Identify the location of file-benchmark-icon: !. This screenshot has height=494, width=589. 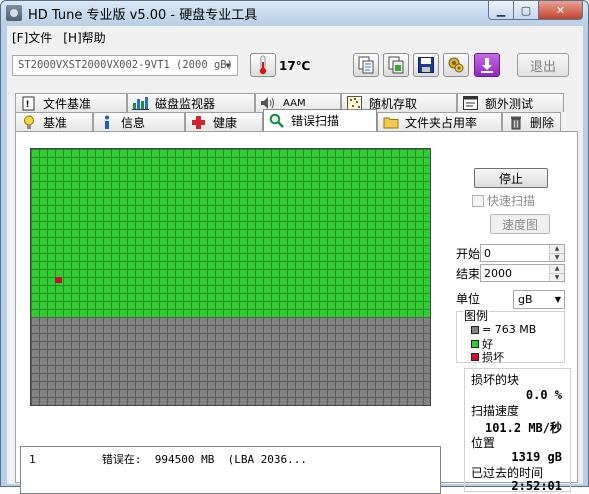
(28, 103).